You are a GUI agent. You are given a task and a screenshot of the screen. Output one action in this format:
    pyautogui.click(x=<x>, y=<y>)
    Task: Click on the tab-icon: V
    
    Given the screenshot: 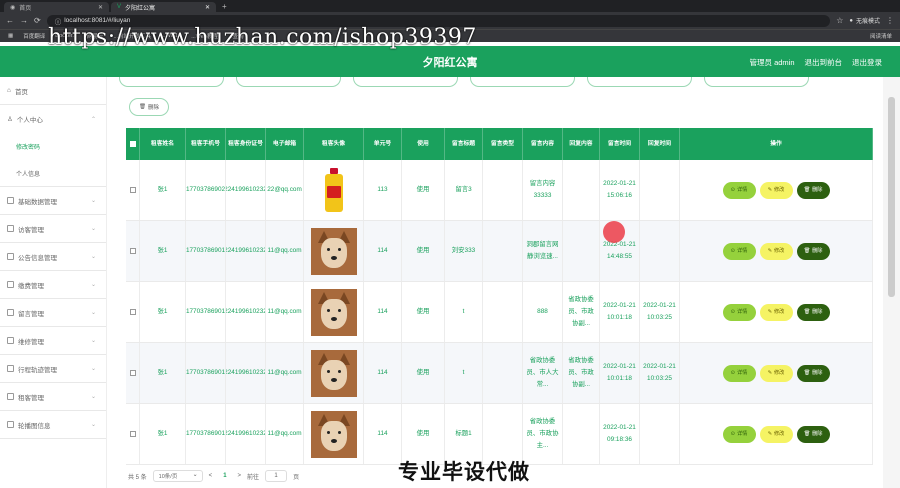 What is the action you would take?
    pyautogui.click(x=119, y=7)
    